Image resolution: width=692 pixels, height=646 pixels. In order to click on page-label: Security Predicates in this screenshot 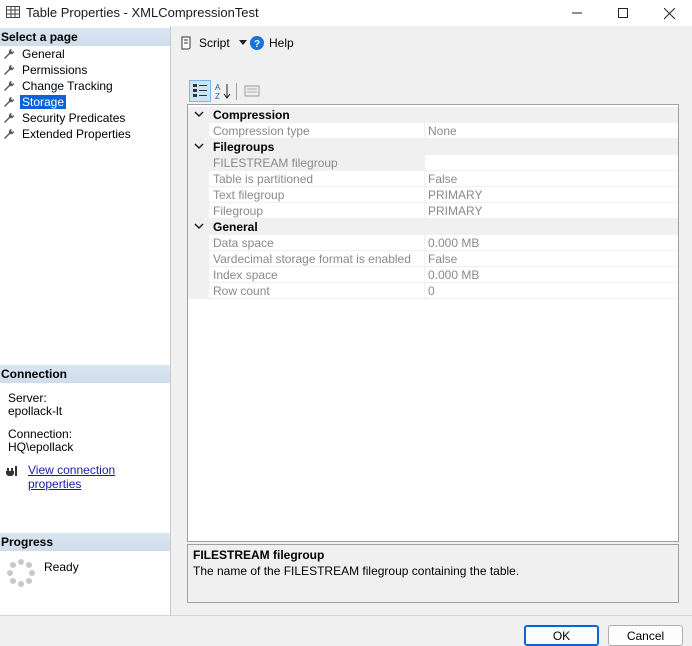, I will do `click(74, 118)`.